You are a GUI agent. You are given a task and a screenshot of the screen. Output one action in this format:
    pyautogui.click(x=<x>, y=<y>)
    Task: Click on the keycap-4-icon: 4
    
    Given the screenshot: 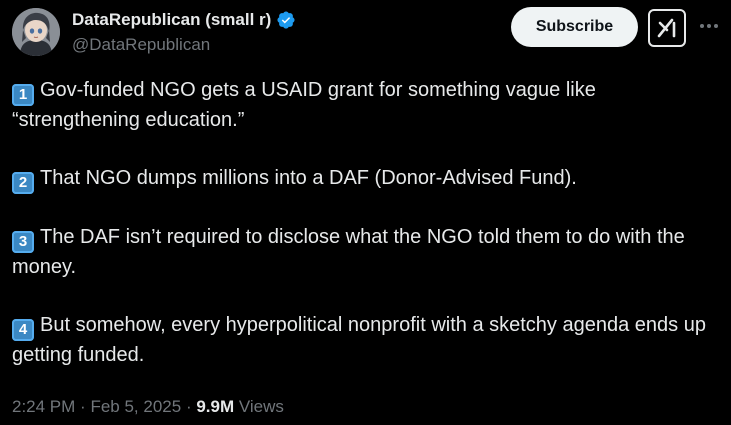 What is the action you would take?
    pyautogui.click(x=23, y=330)
    